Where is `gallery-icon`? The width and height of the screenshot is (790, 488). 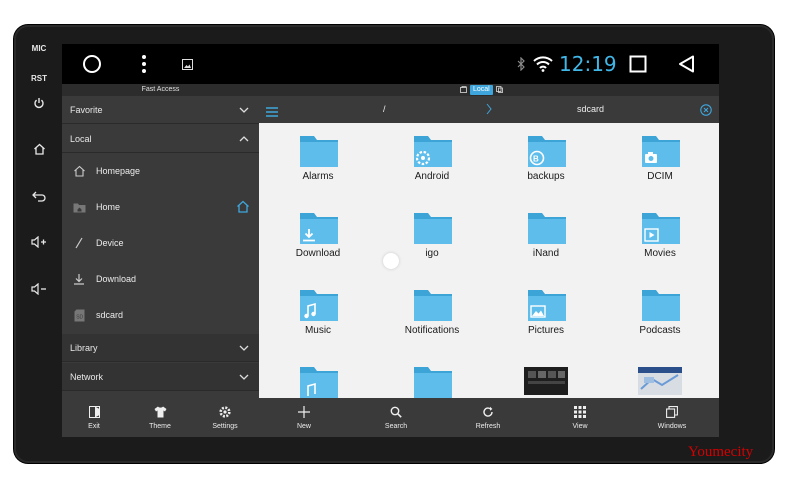 gallery-icon is located at coordinates (187, 64).